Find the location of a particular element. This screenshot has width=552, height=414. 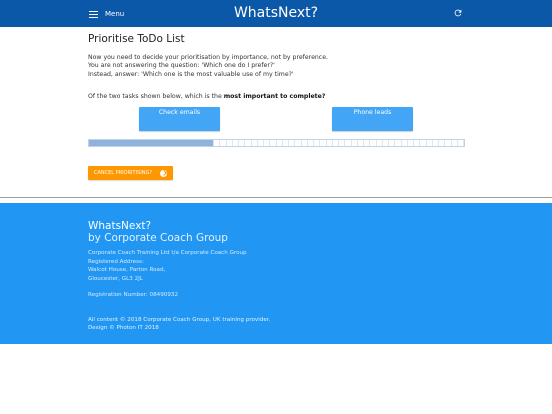

divider is located at coordinates (276, 197).